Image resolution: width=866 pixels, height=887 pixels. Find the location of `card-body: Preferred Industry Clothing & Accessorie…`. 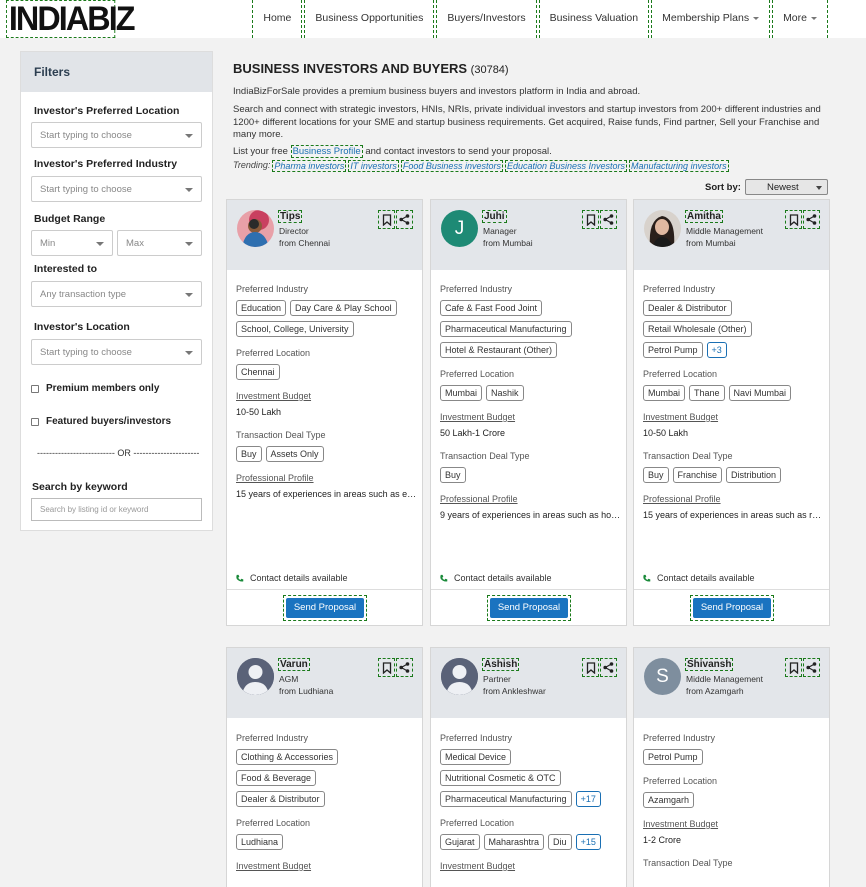

card-body: Preferred Industry Clothing & Accessorie… is located at coordinates (327, 805).